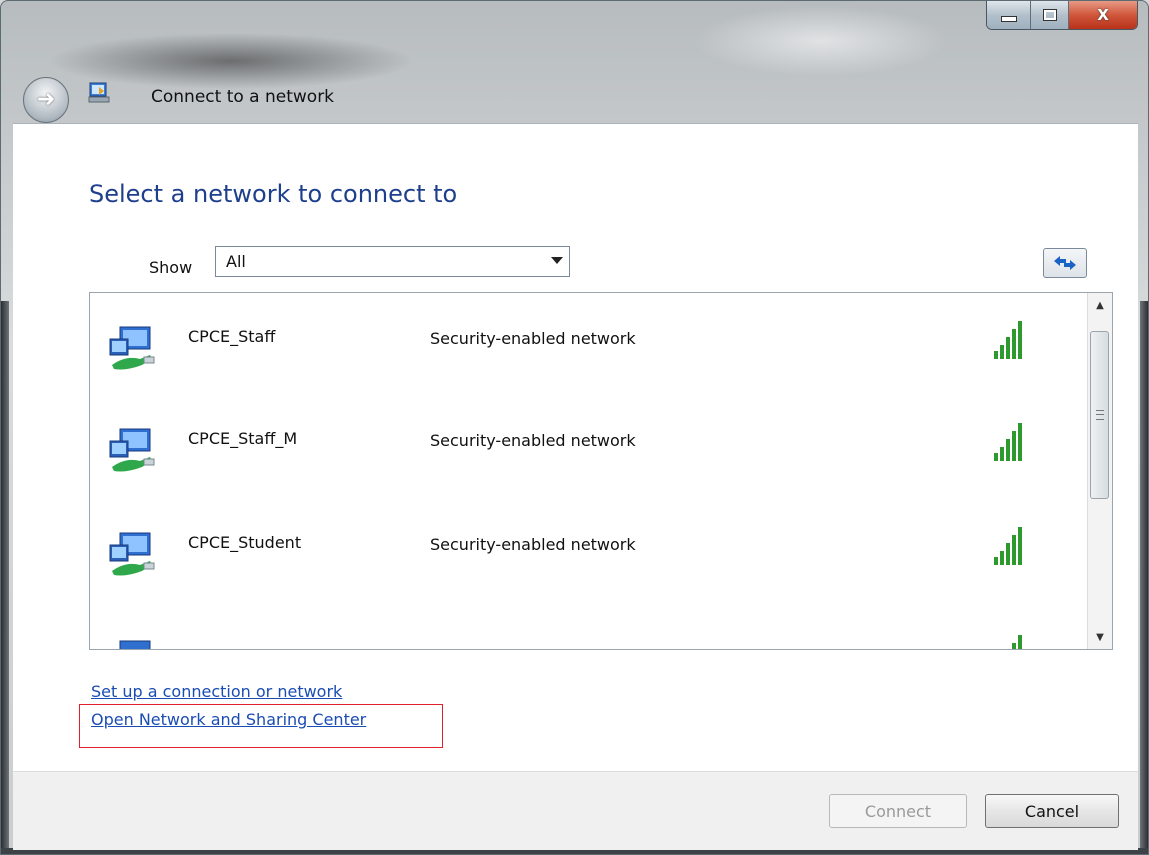  I want to click on refresh-button, so click(1065, 263).